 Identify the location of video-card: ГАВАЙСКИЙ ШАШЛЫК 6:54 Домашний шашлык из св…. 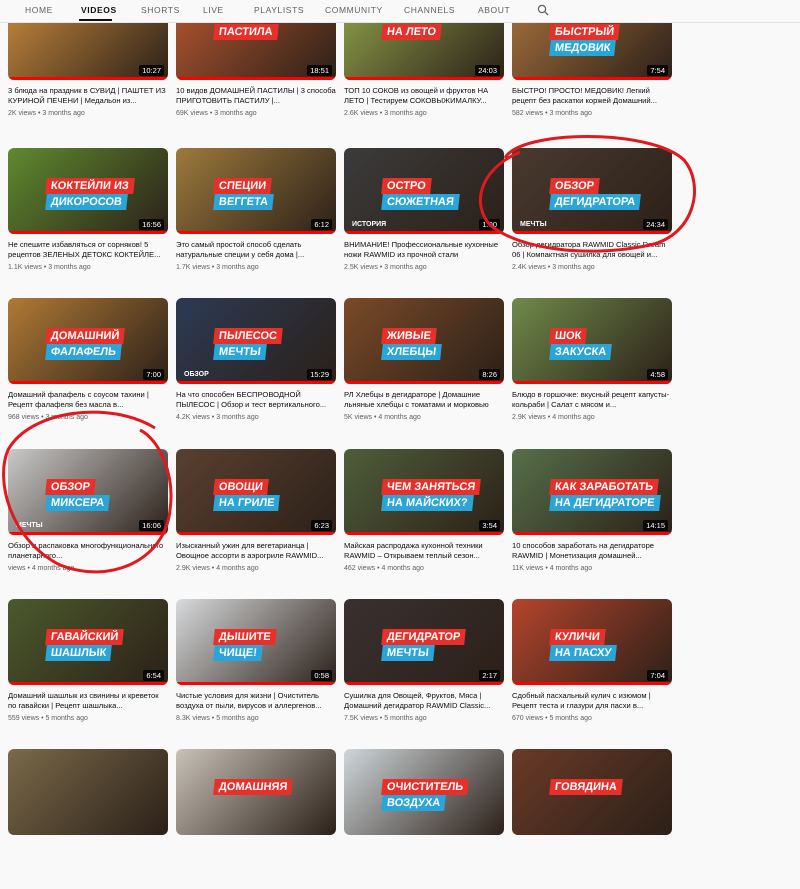
(88, 669).